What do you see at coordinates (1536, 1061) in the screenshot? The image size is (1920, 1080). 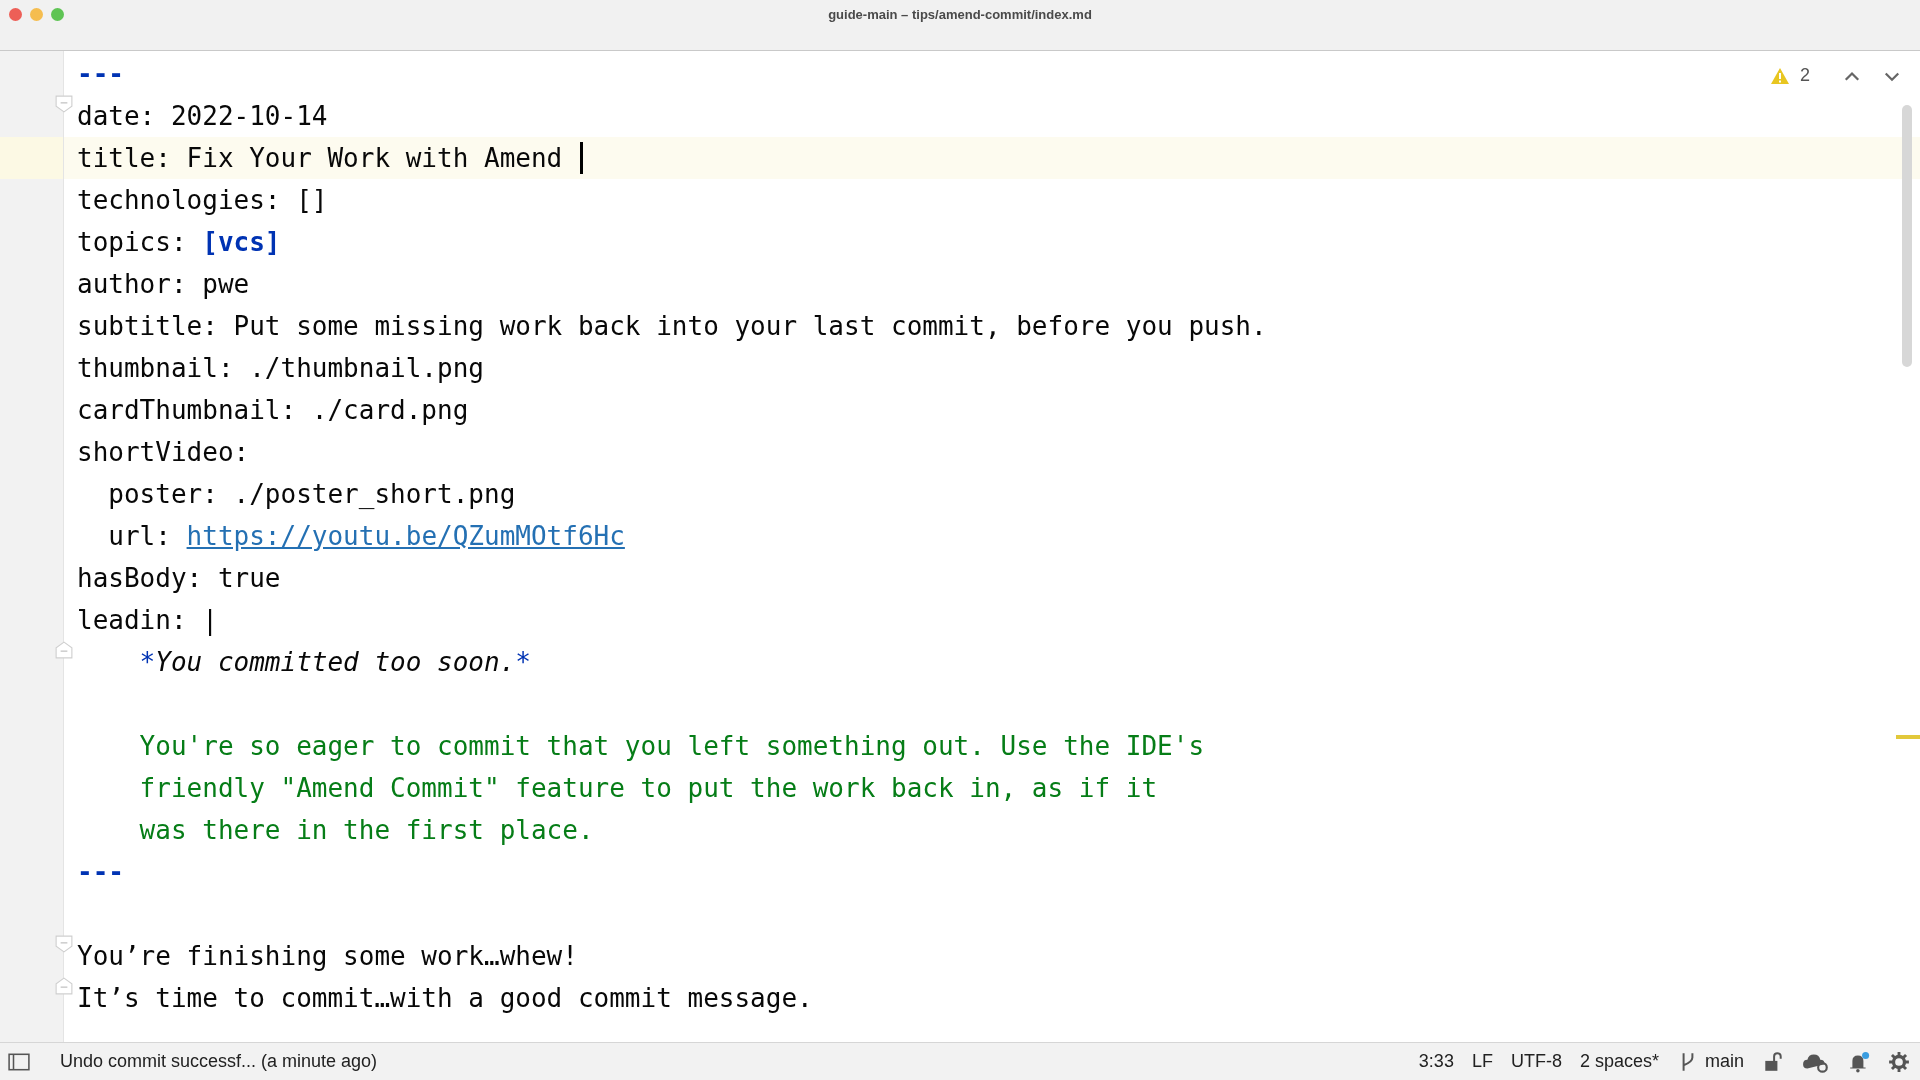 I see `file-encoding: UTF-8` at bounding box center [1536, 1061].